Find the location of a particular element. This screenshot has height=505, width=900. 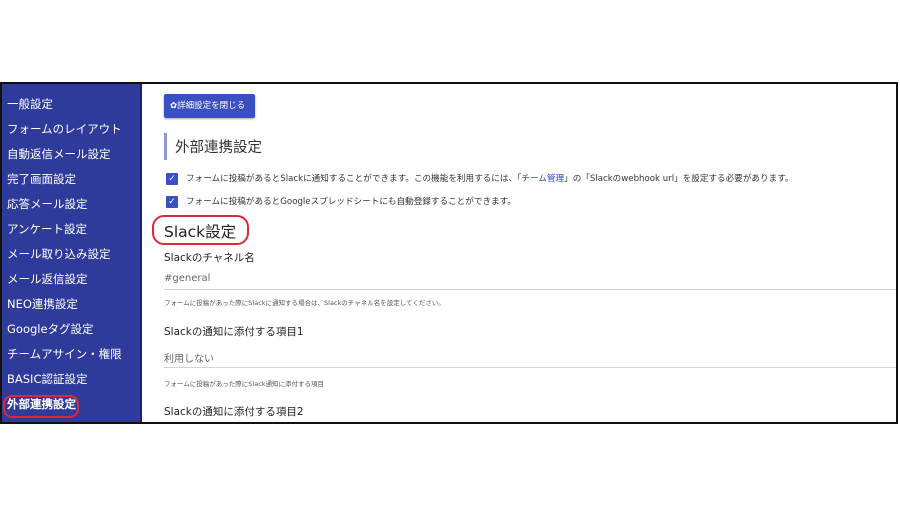

team-management-link: チーム管理 is located at coordinates (542, 179).